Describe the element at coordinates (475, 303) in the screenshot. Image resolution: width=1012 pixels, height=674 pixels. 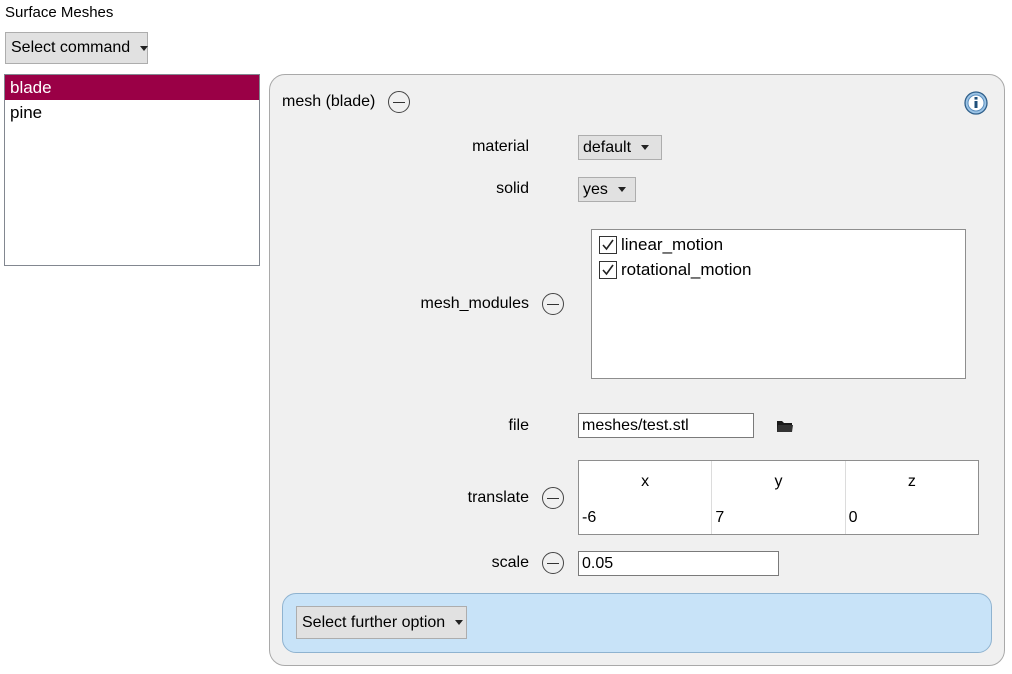
I see `mesh-modules-label: mesh_modules` at that location.